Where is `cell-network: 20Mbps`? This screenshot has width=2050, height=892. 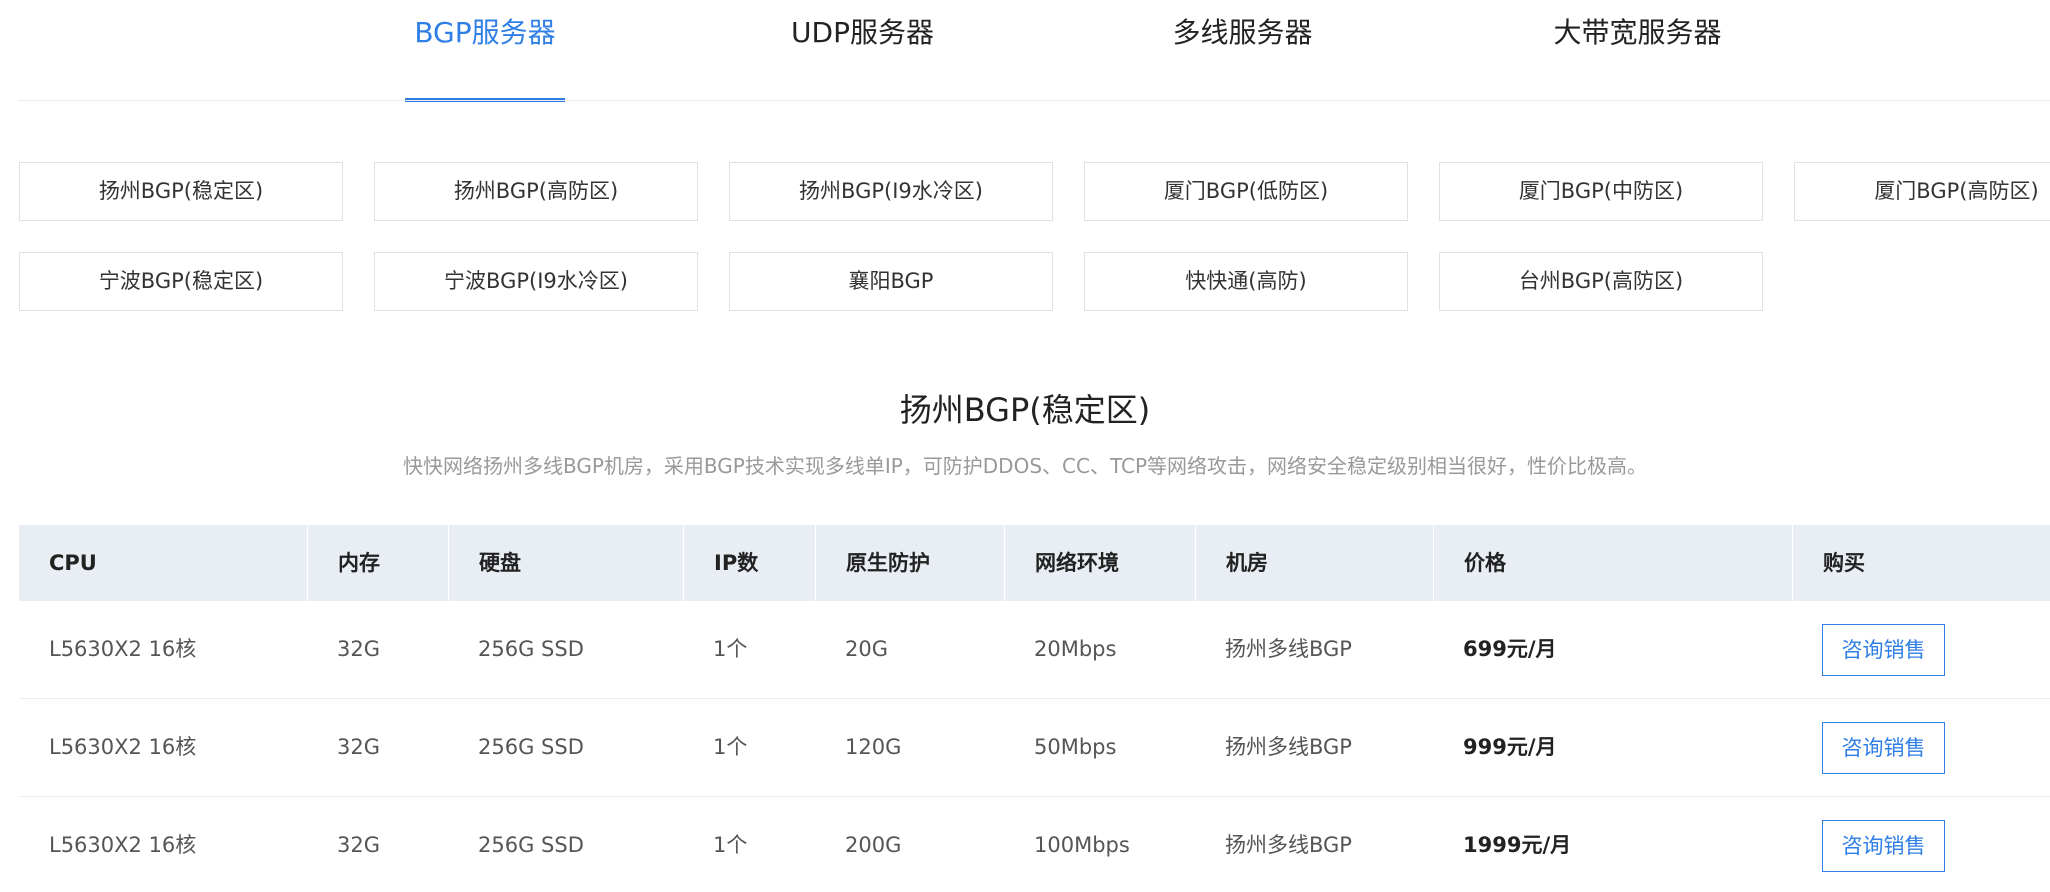
cell-network: 20Mbps is located at coordinates (1075, 649).